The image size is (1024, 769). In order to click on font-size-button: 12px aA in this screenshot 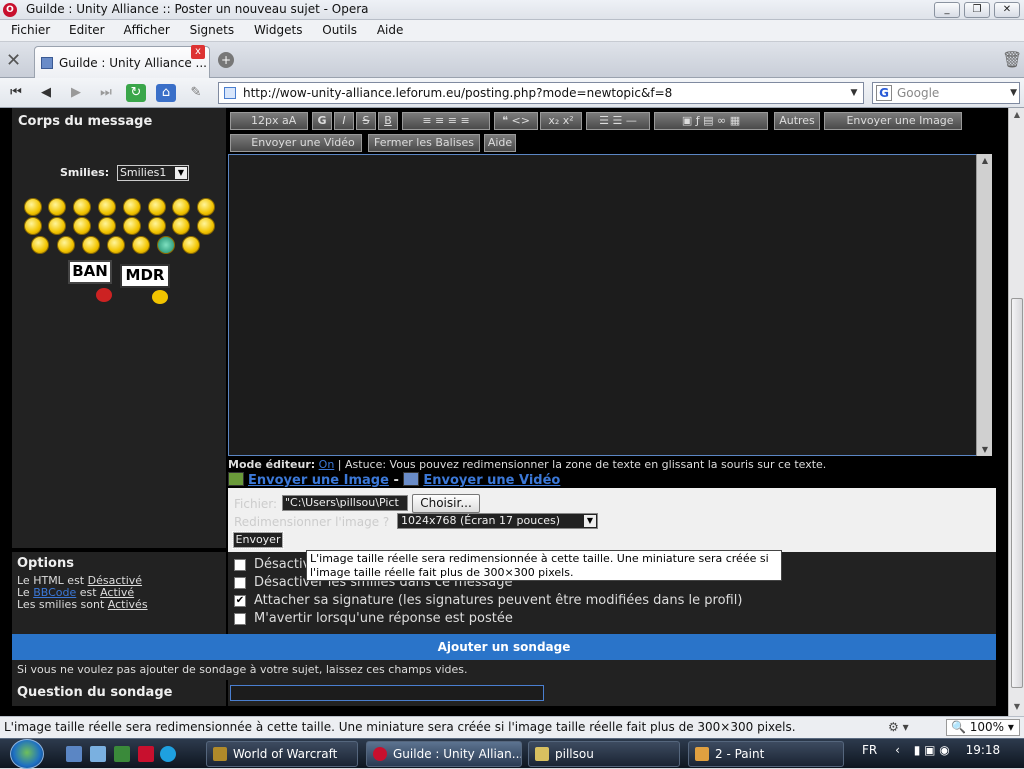, I will do `click(269, 121)`.